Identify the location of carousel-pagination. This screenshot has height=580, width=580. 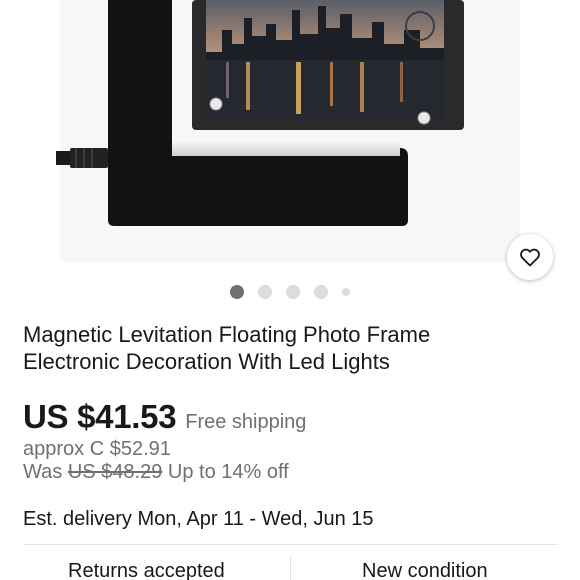
(290, 292).